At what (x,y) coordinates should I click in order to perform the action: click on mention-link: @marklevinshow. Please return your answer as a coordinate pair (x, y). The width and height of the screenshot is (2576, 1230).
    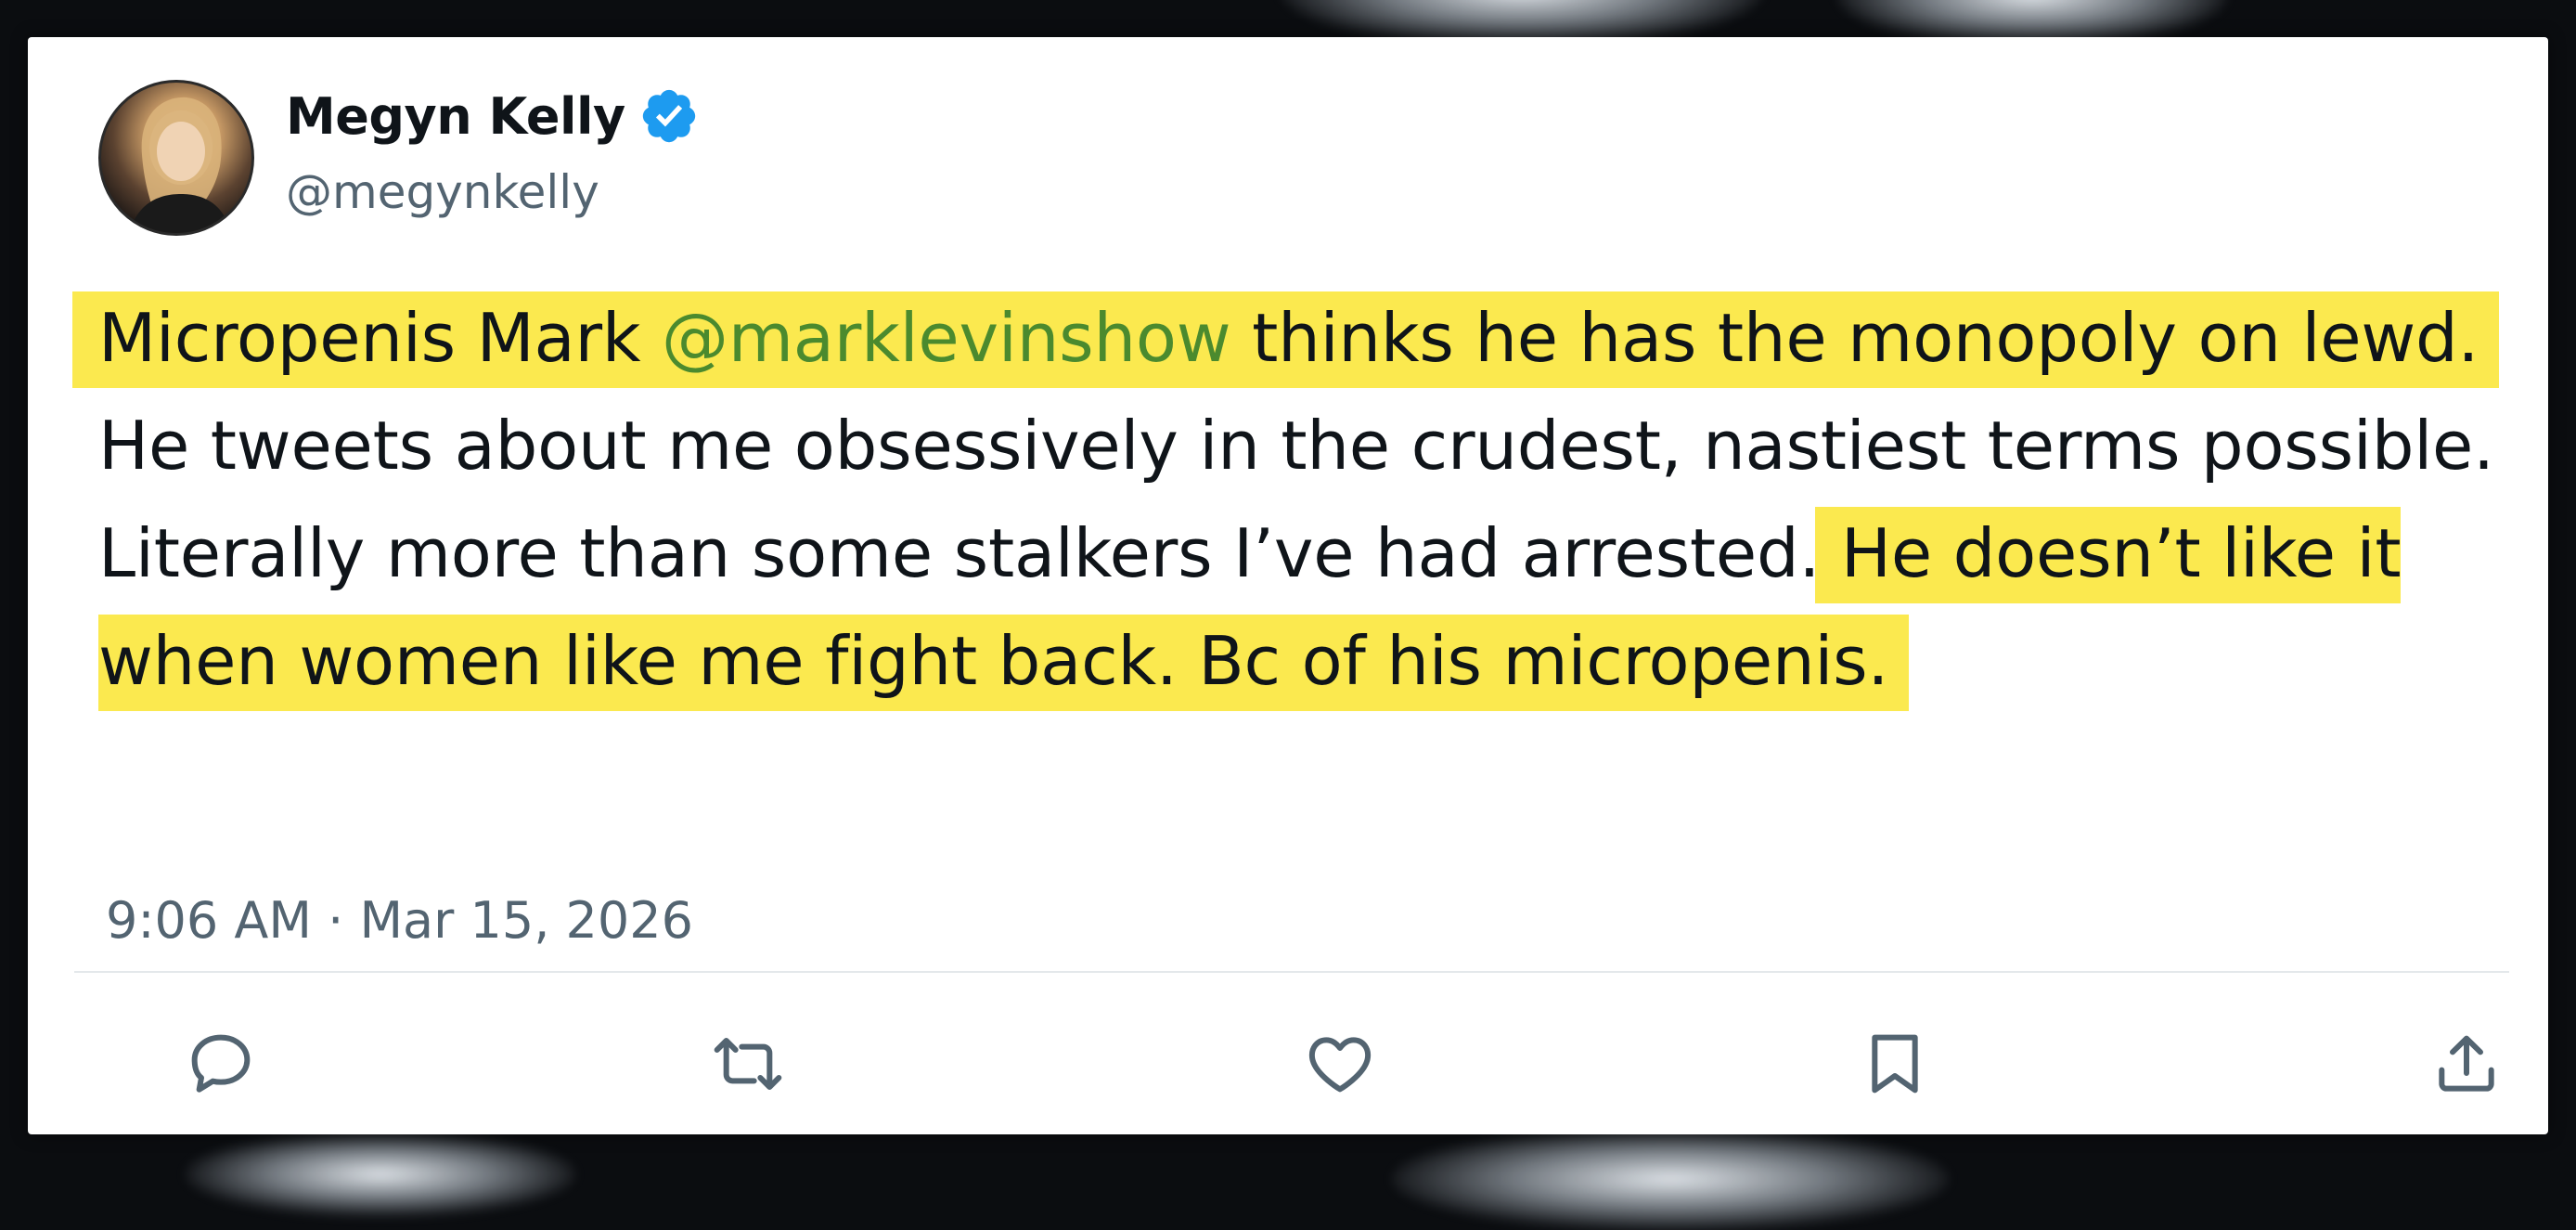
    Looking at the image, I should click on (946, 338).